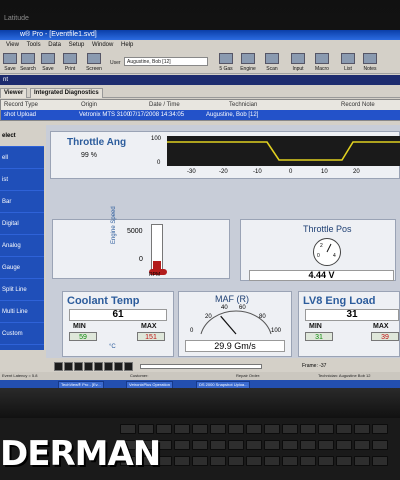  Describe the element at coordinates (149, 326) in the screenshot. I see `coolant-max-label: MAX` at that location.